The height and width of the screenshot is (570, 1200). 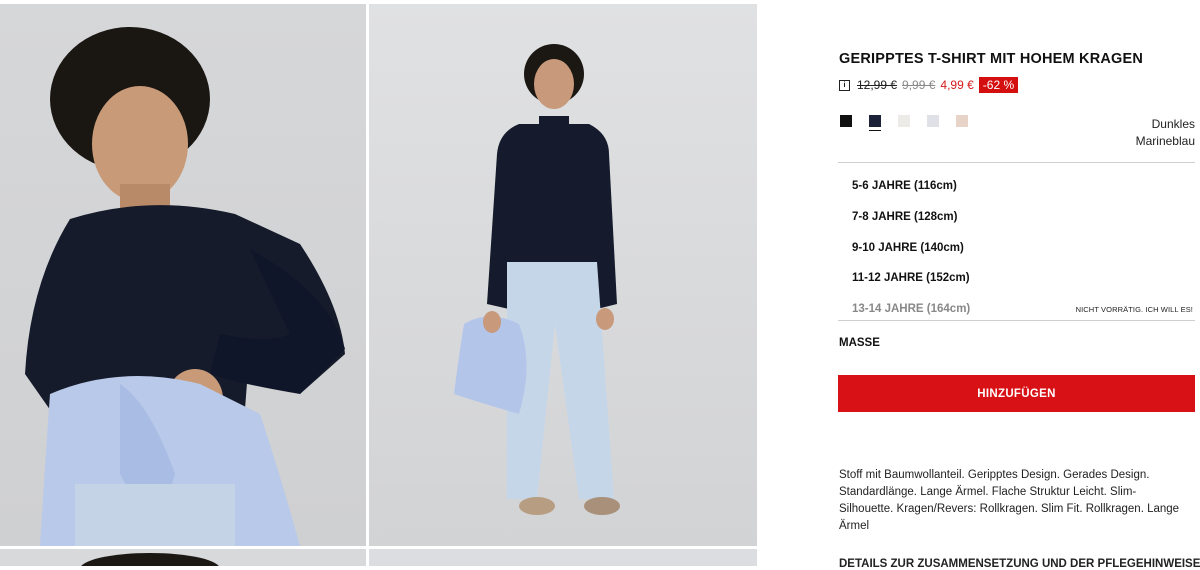 I want to click on photo-fullbody-illustration, so click(x=537, y=279).